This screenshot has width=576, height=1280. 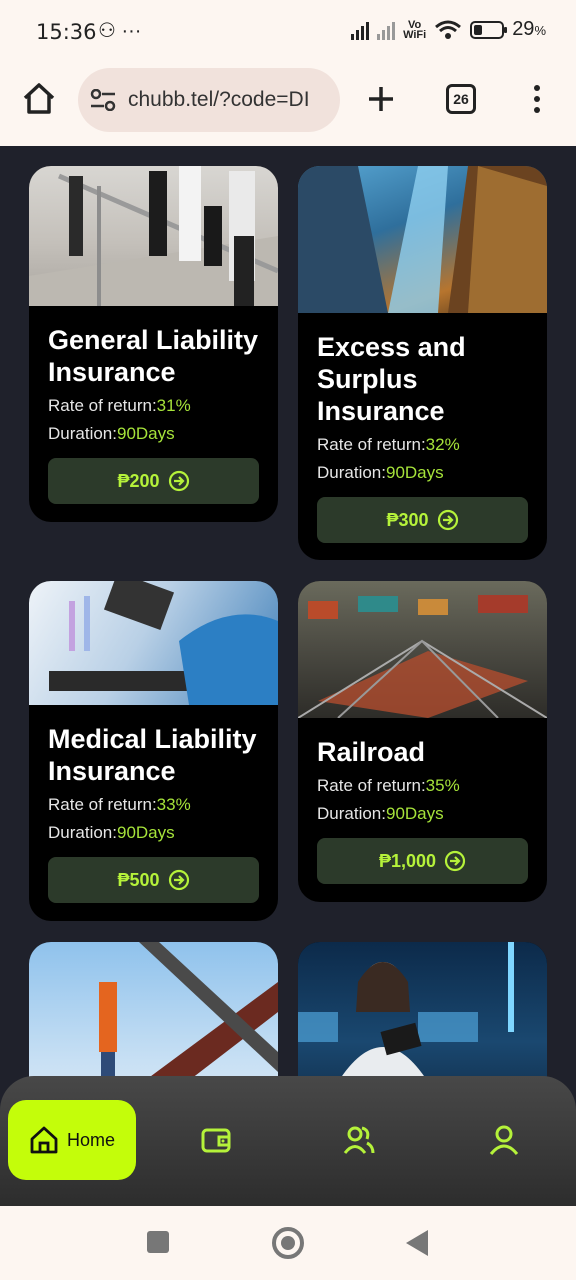 What do you see at coordinates (386, 30) in the screenshot?
I see `signal-2-icon` at bounding box center [386, 30].